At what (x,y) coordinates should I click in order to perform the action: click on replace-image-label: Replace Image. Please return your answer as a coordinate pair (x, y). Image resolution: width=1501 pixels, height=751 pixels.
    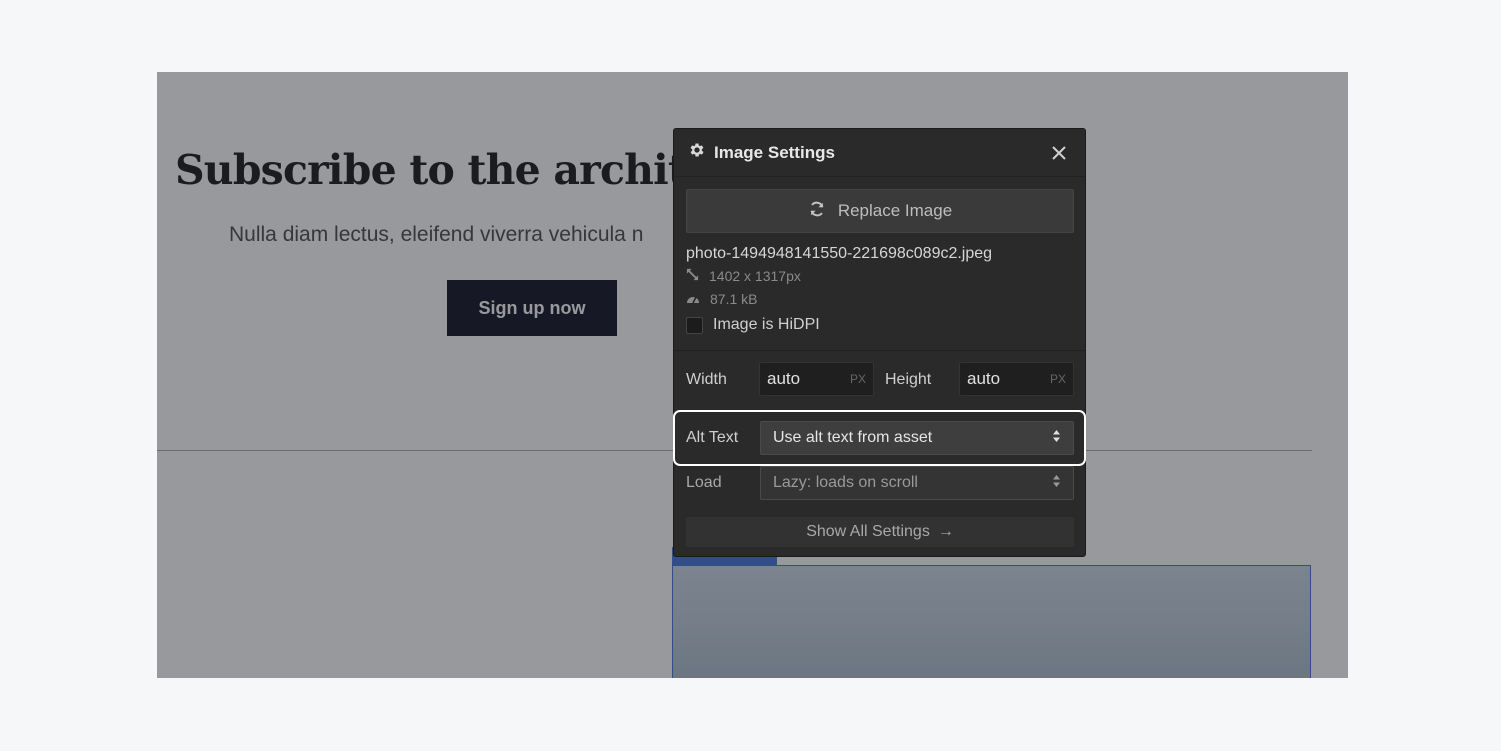
    Looking at the image, I should click on (895, 210).